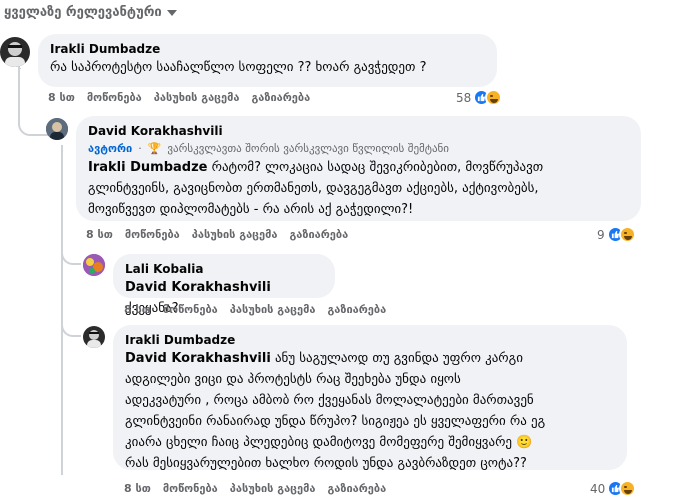 This screenshot has width=678, height=504. I want to click on sort-dropdown: ყველაზე რელევანტური, so click(90, 12).